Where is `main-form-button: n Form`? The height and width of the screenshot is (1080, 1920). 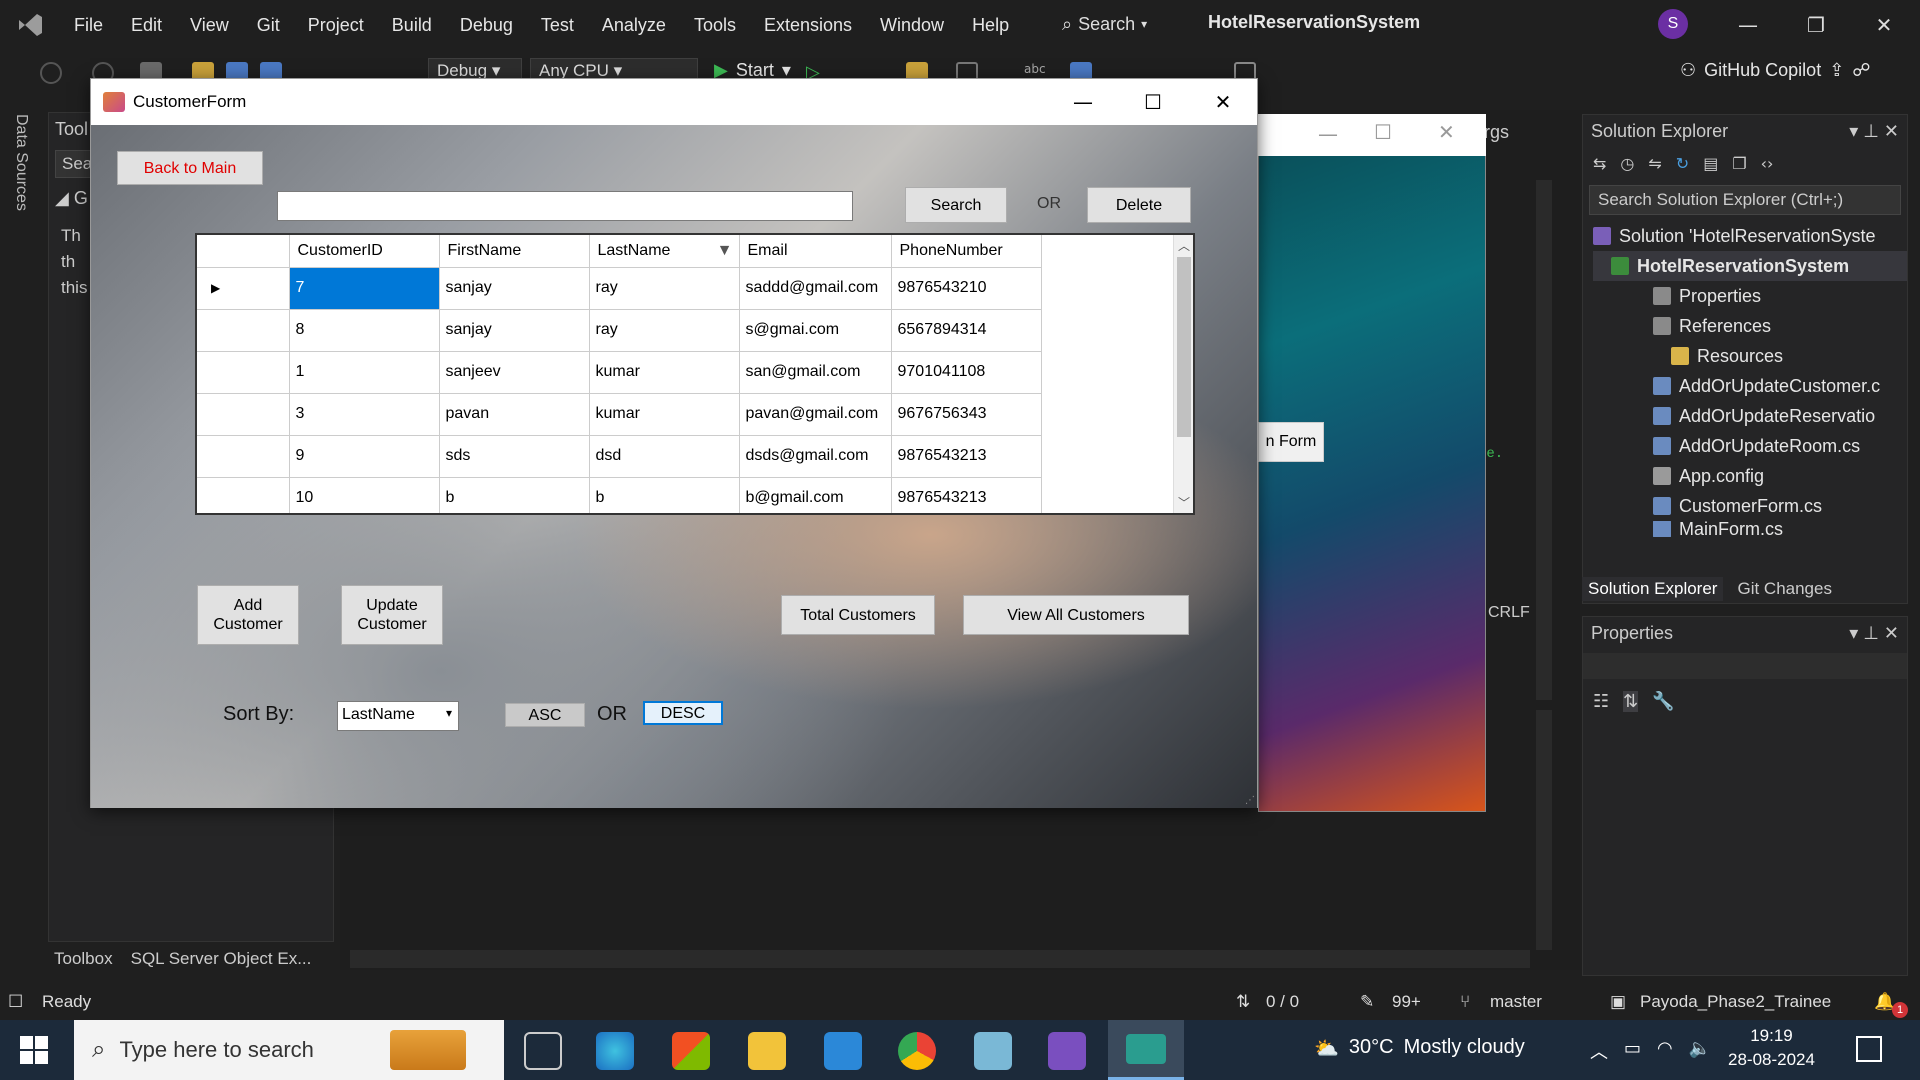
main-form-button: n Form is located at coordinates (1291, 442).